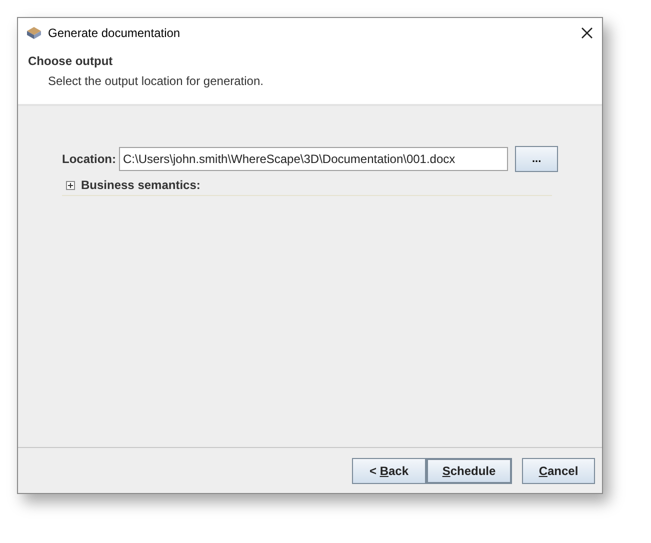 The width and height of the screenshot is (651, 543). What do you see at coordinates (156, 81) in the screenshot?
I see `step-description: Select the output location for generation.` at bounding box center [156, 81].